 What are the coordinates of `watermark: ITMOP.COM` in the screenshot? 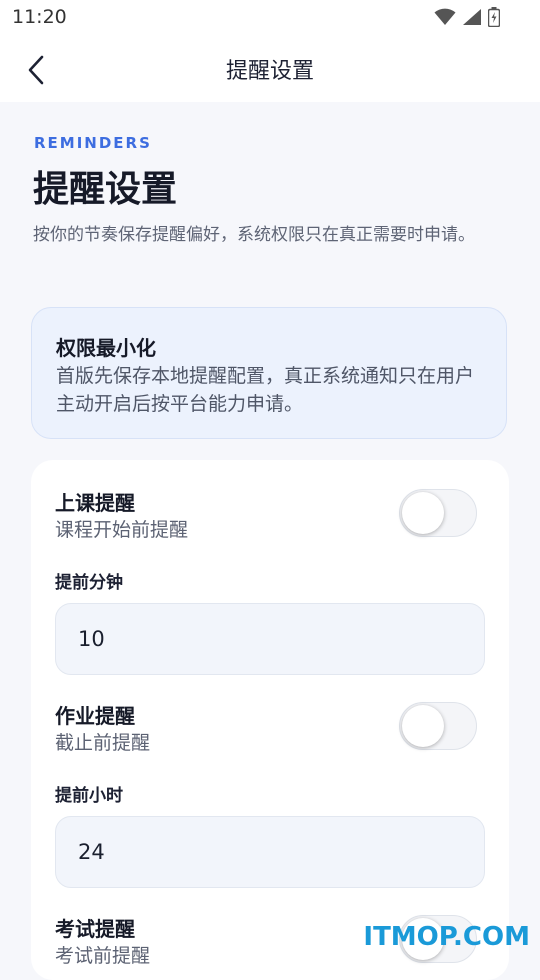 It's located at (446, 937).